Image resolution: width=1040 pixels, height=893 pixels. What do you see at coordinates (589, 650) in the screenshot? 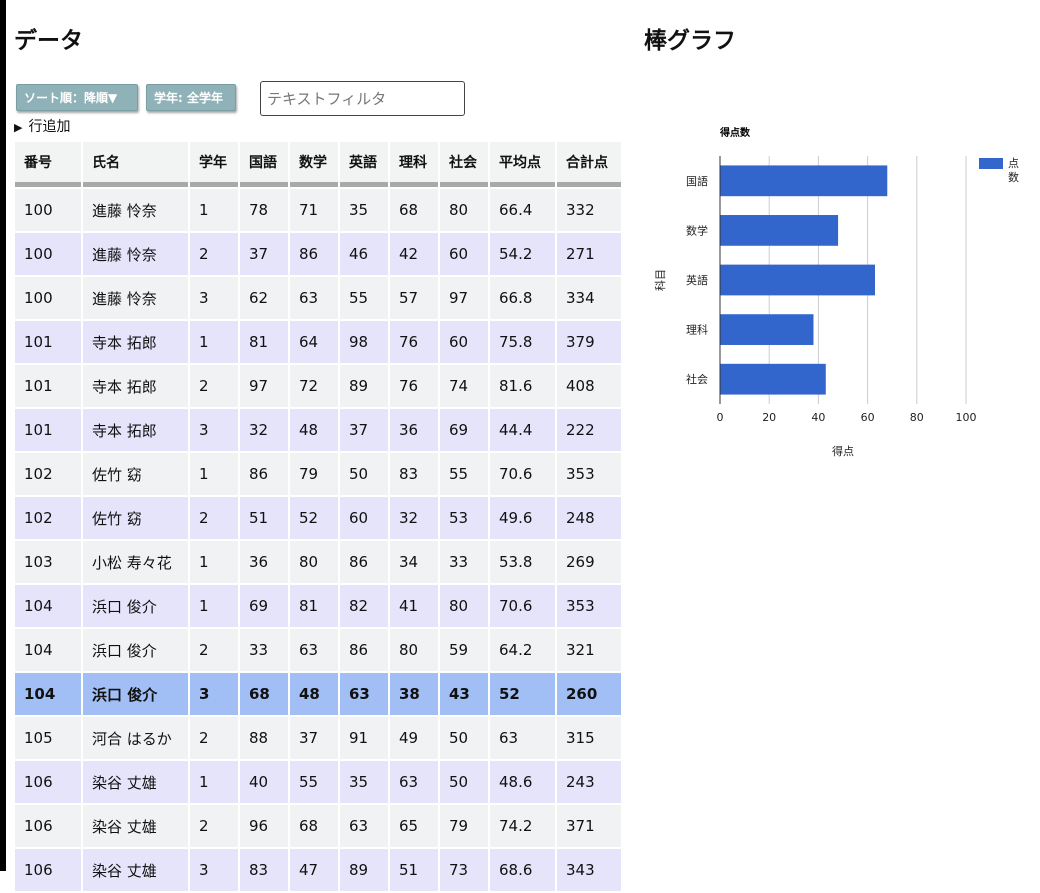
I see `table-cell: 321` at bounding box center [589, 650].